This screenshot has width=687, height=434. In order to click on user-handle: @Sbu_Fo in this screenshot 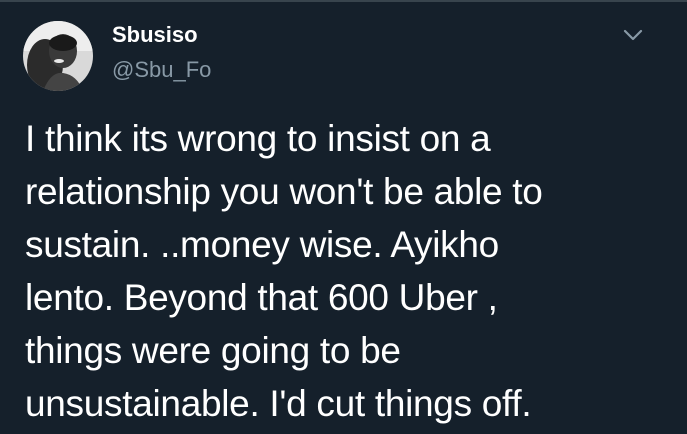, I will do `click(161, 70)`.